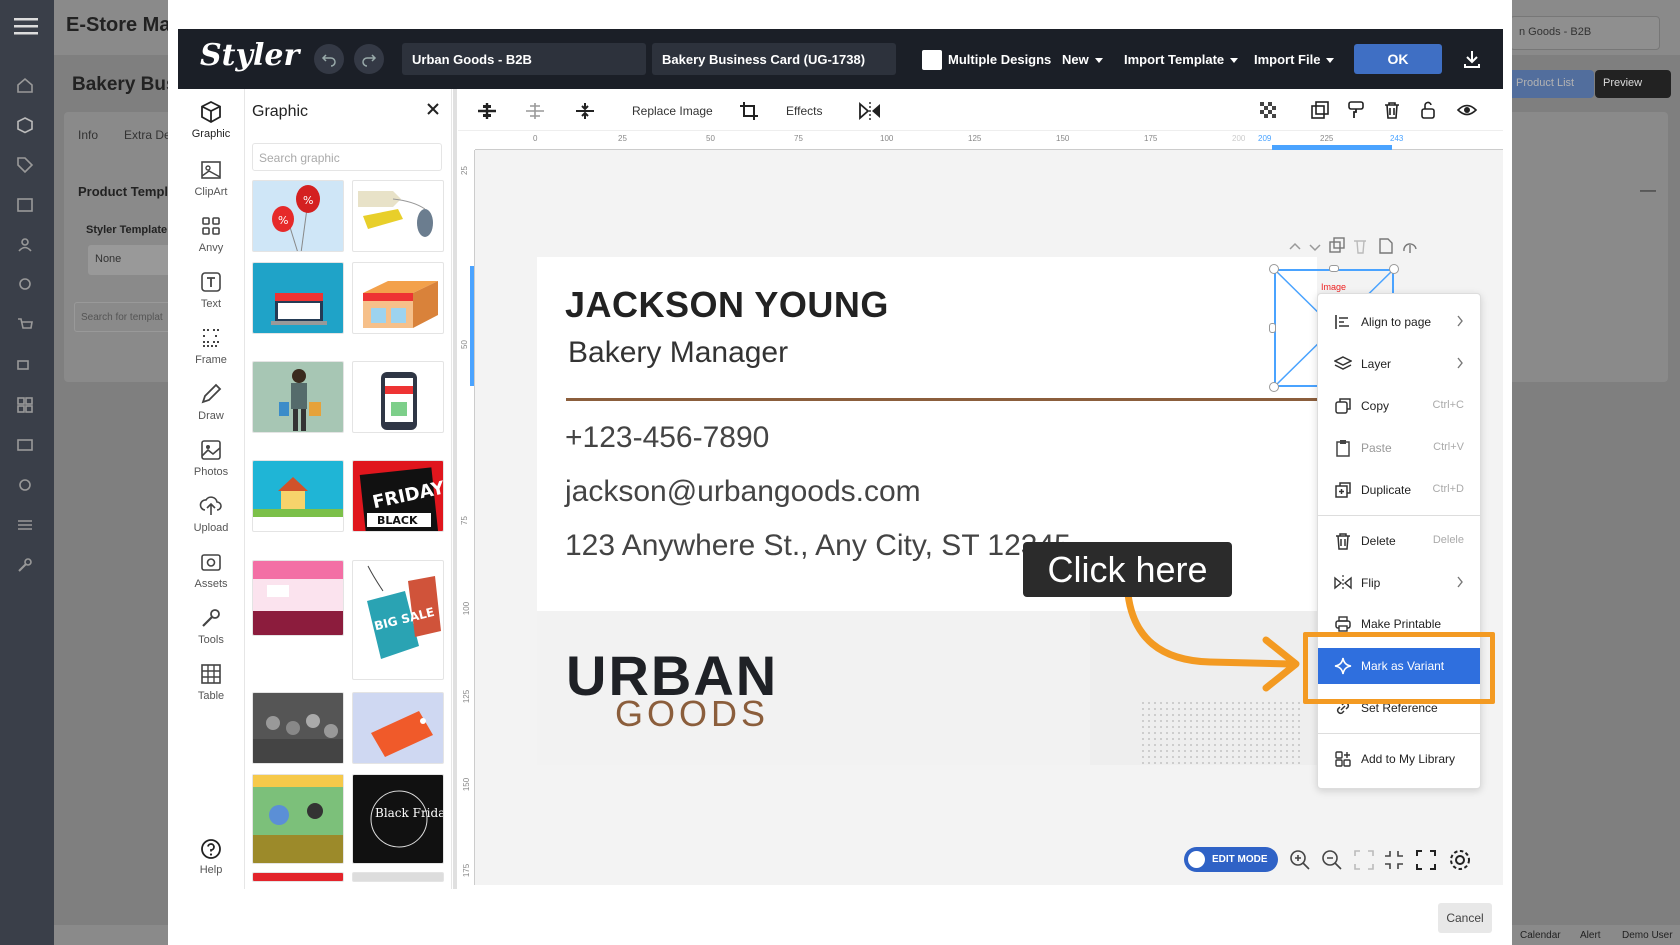 This screenshot has width=1680, height=945. What do you see at coordinates (727, 305) in the screenshot?
I see `card-name: JACKSON YOUNG` at bounding box center [727, 305].